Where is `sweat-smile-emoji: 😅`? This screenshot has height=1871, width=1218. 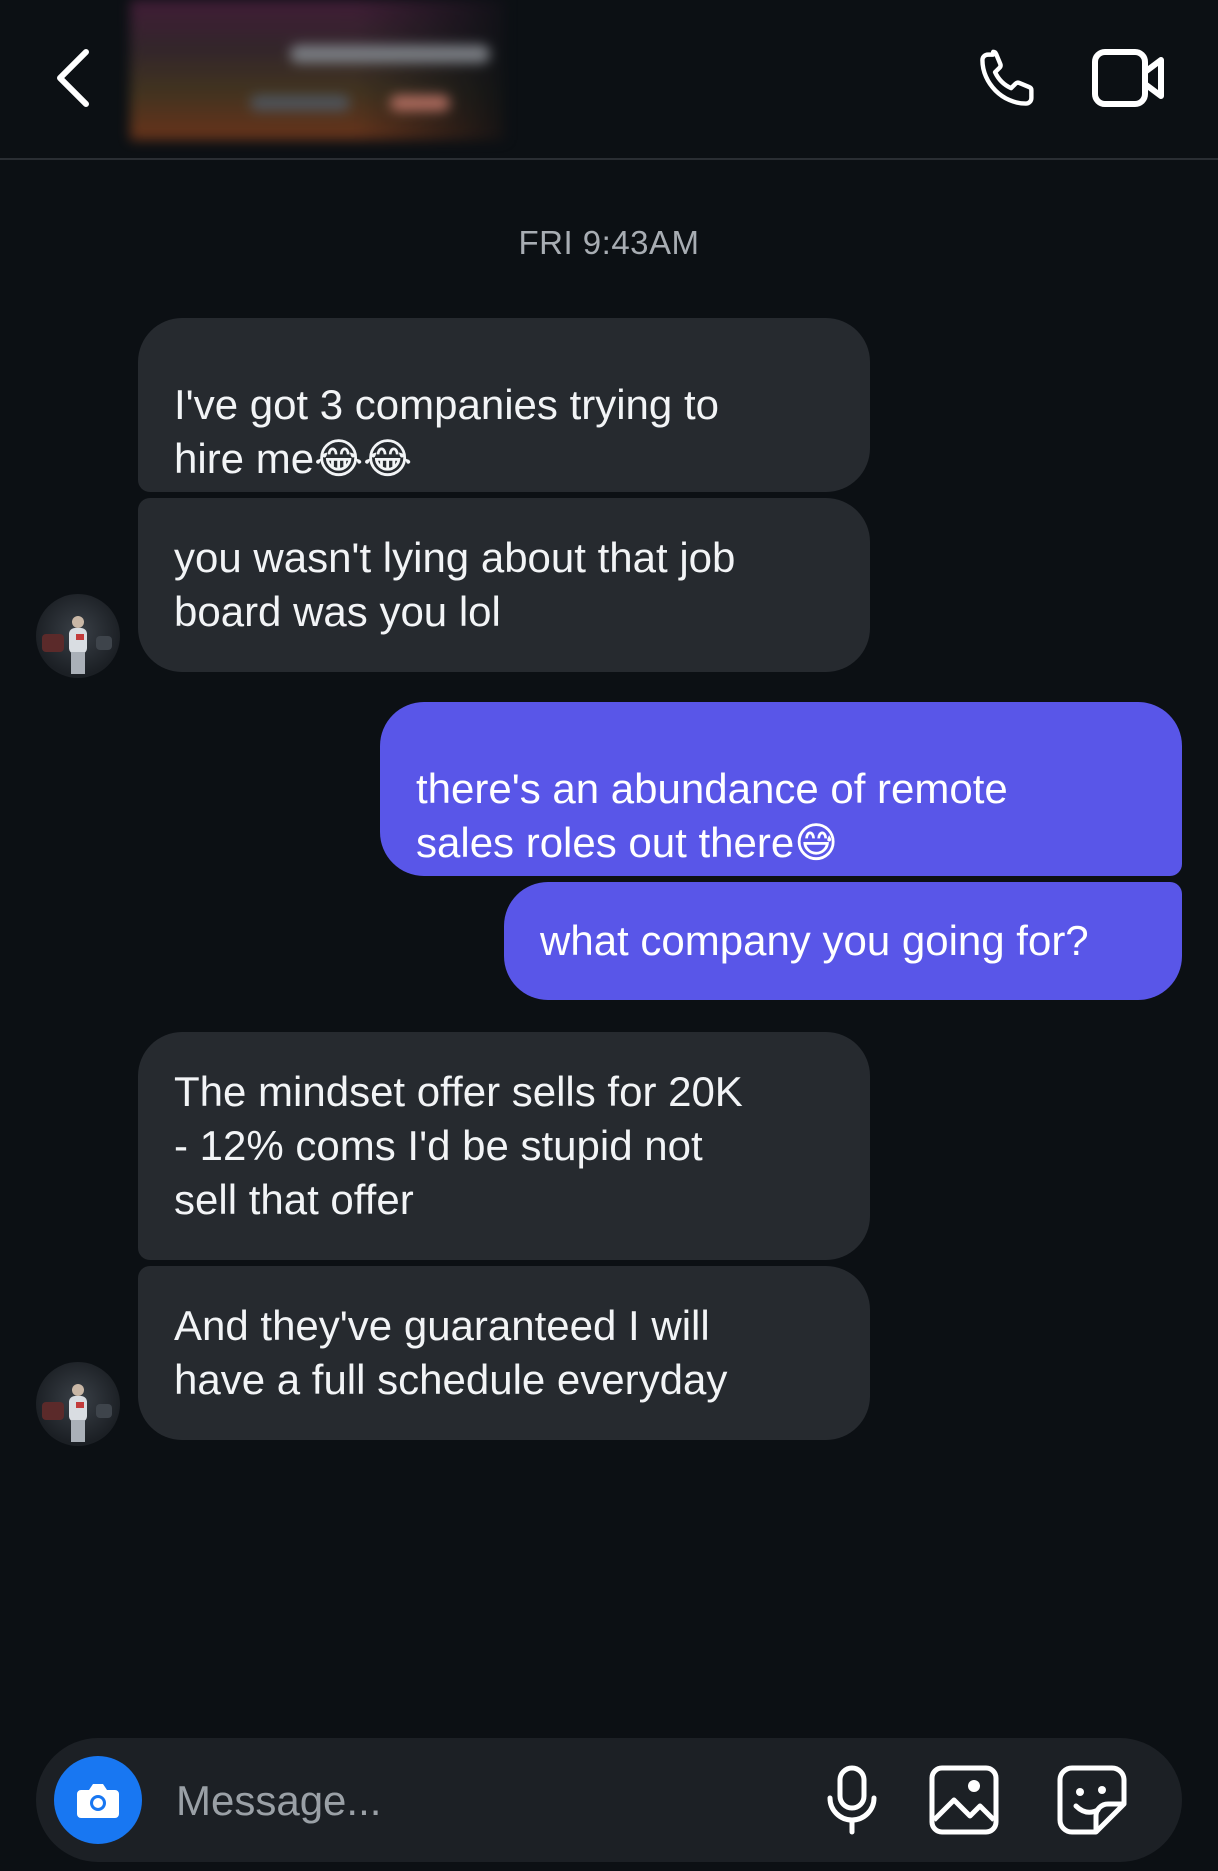
sweat-smile-emoji: 😅 is located at coordinates (816, 842).